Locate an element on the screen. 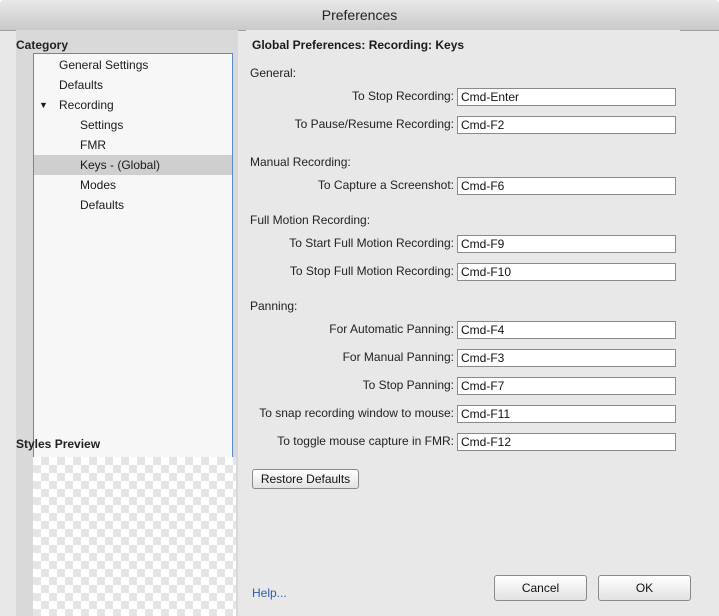 The image size is (719, 616). category-label: Category is located at coordinates (42, 45).